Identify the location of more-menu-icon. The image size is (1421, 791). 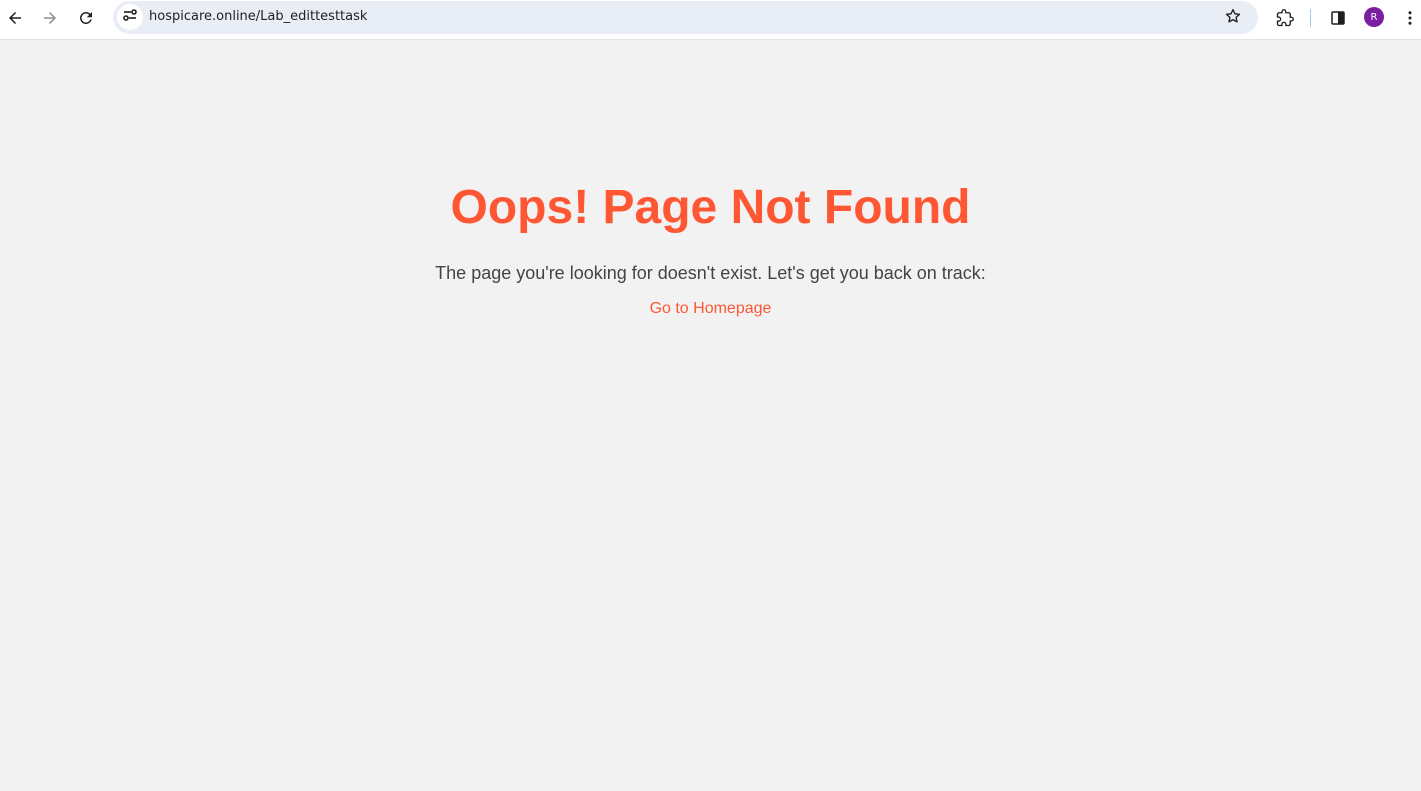
(1410, 20).